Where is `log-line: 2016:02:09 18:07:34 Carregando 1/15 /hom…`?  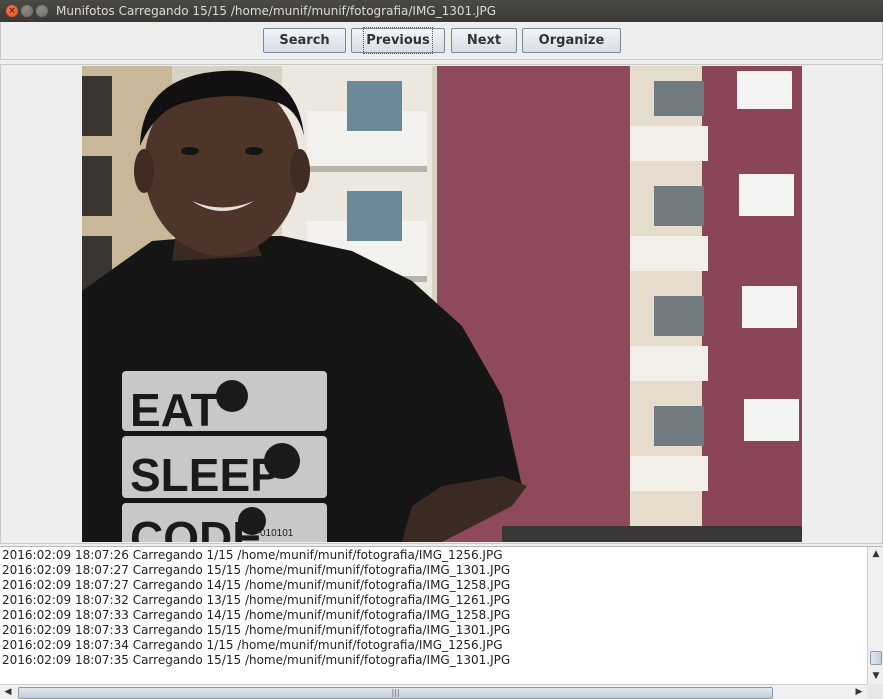
log-line: 2016:02:09 18:07:34 Carregando 1/15 /hom… is located at coordinates (252, 645).